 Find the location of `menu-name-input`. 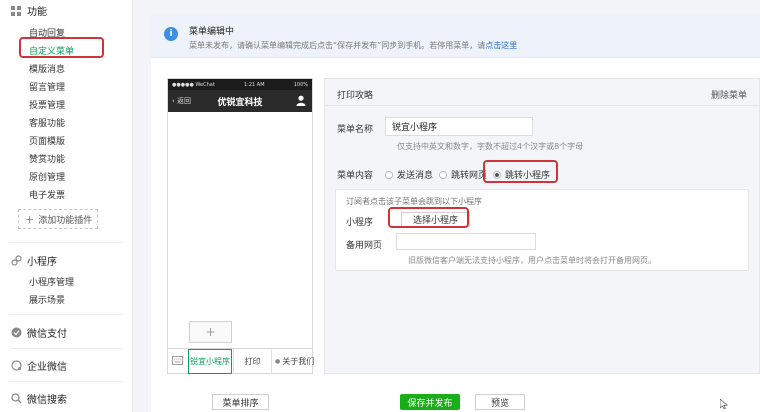

menu-name-input is located at coordinates (459, 126).